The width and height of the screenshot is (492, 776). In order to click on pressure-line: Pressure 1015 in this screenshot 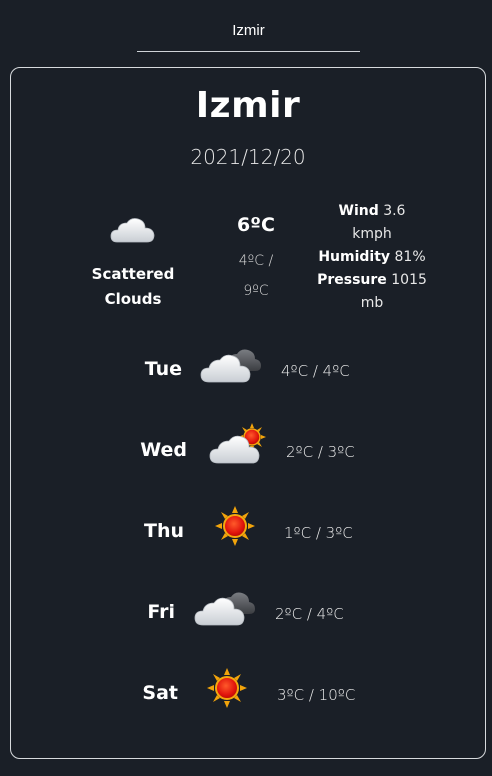, I will do `click(372, 280)`.